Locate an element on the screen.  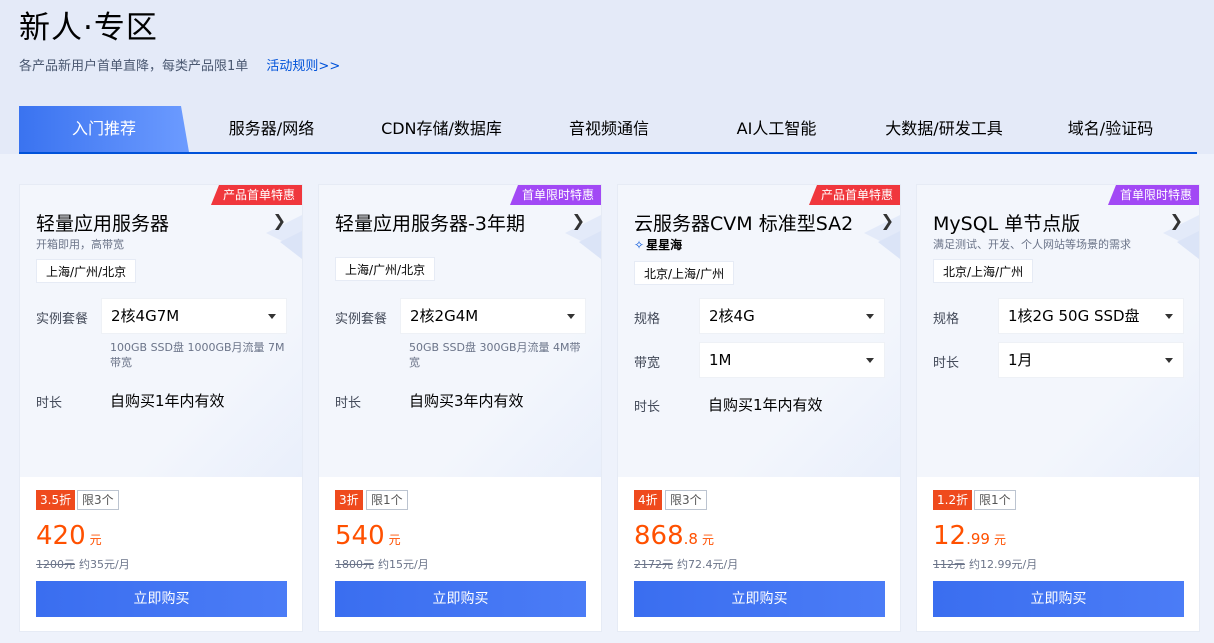
price: 868.8 元 is located at coordinates (674, 536).